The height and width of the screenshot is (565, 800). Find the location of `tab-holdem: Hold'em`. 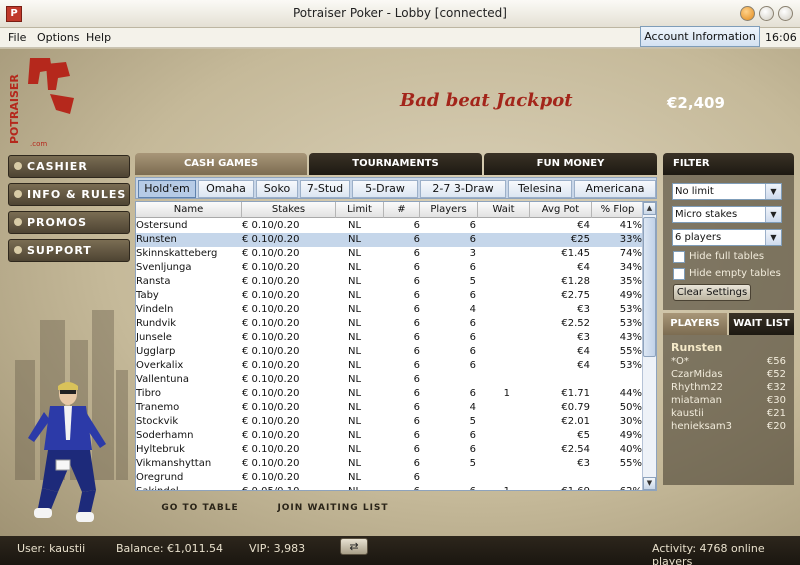

tab-holdem: Hold'em is located at coordinates (167, 189).